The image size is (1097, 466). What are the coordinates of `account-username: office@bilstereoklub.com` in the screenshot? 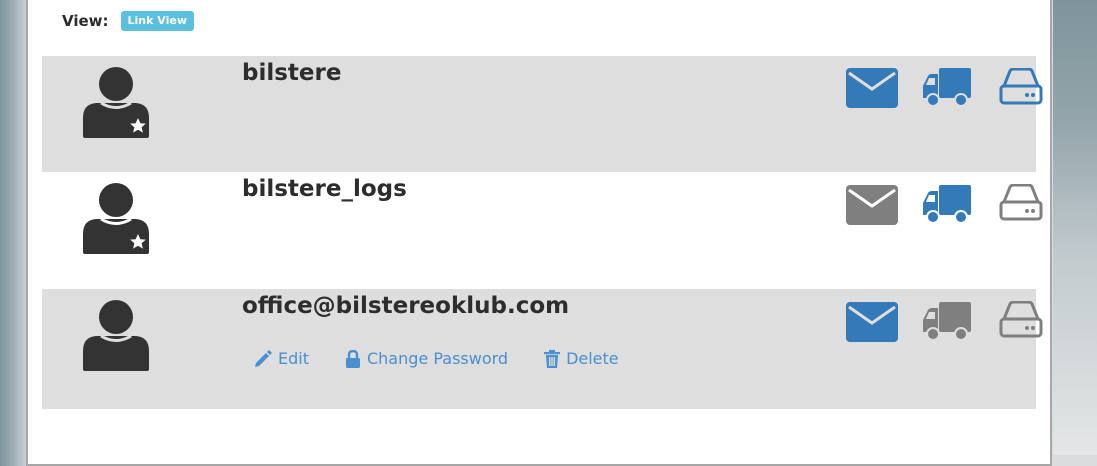 It's located at (406, 306).